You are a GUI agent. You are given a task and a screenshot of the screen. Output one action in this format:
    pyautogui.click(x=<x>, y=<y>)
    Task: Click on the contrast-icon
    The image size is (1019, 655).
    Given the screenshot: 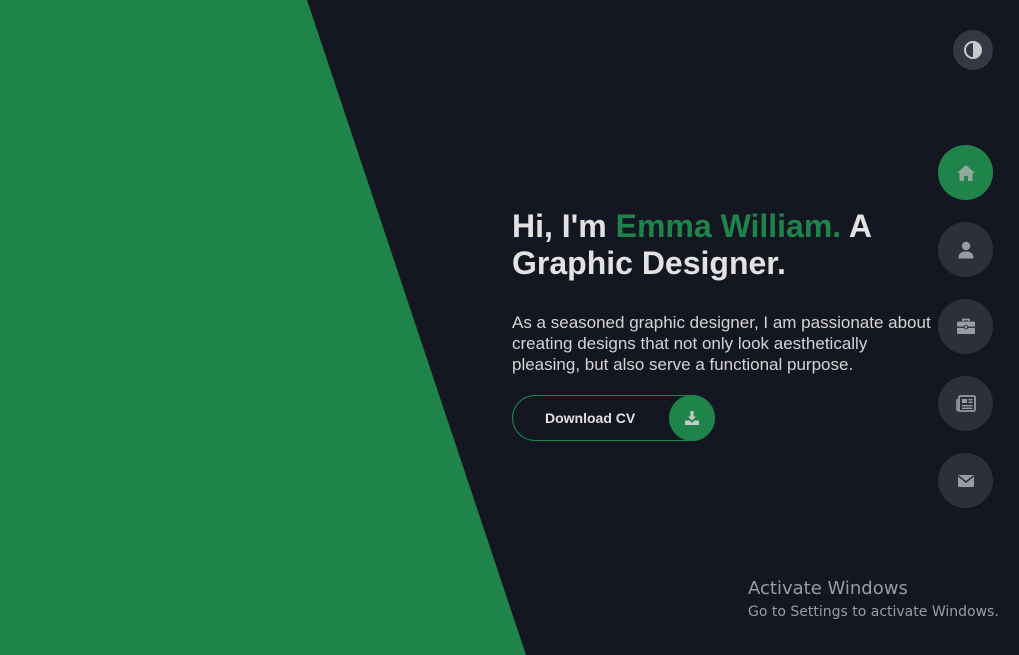 What is the action you would take?
    pyautogui.click(x=973, y=50)
    